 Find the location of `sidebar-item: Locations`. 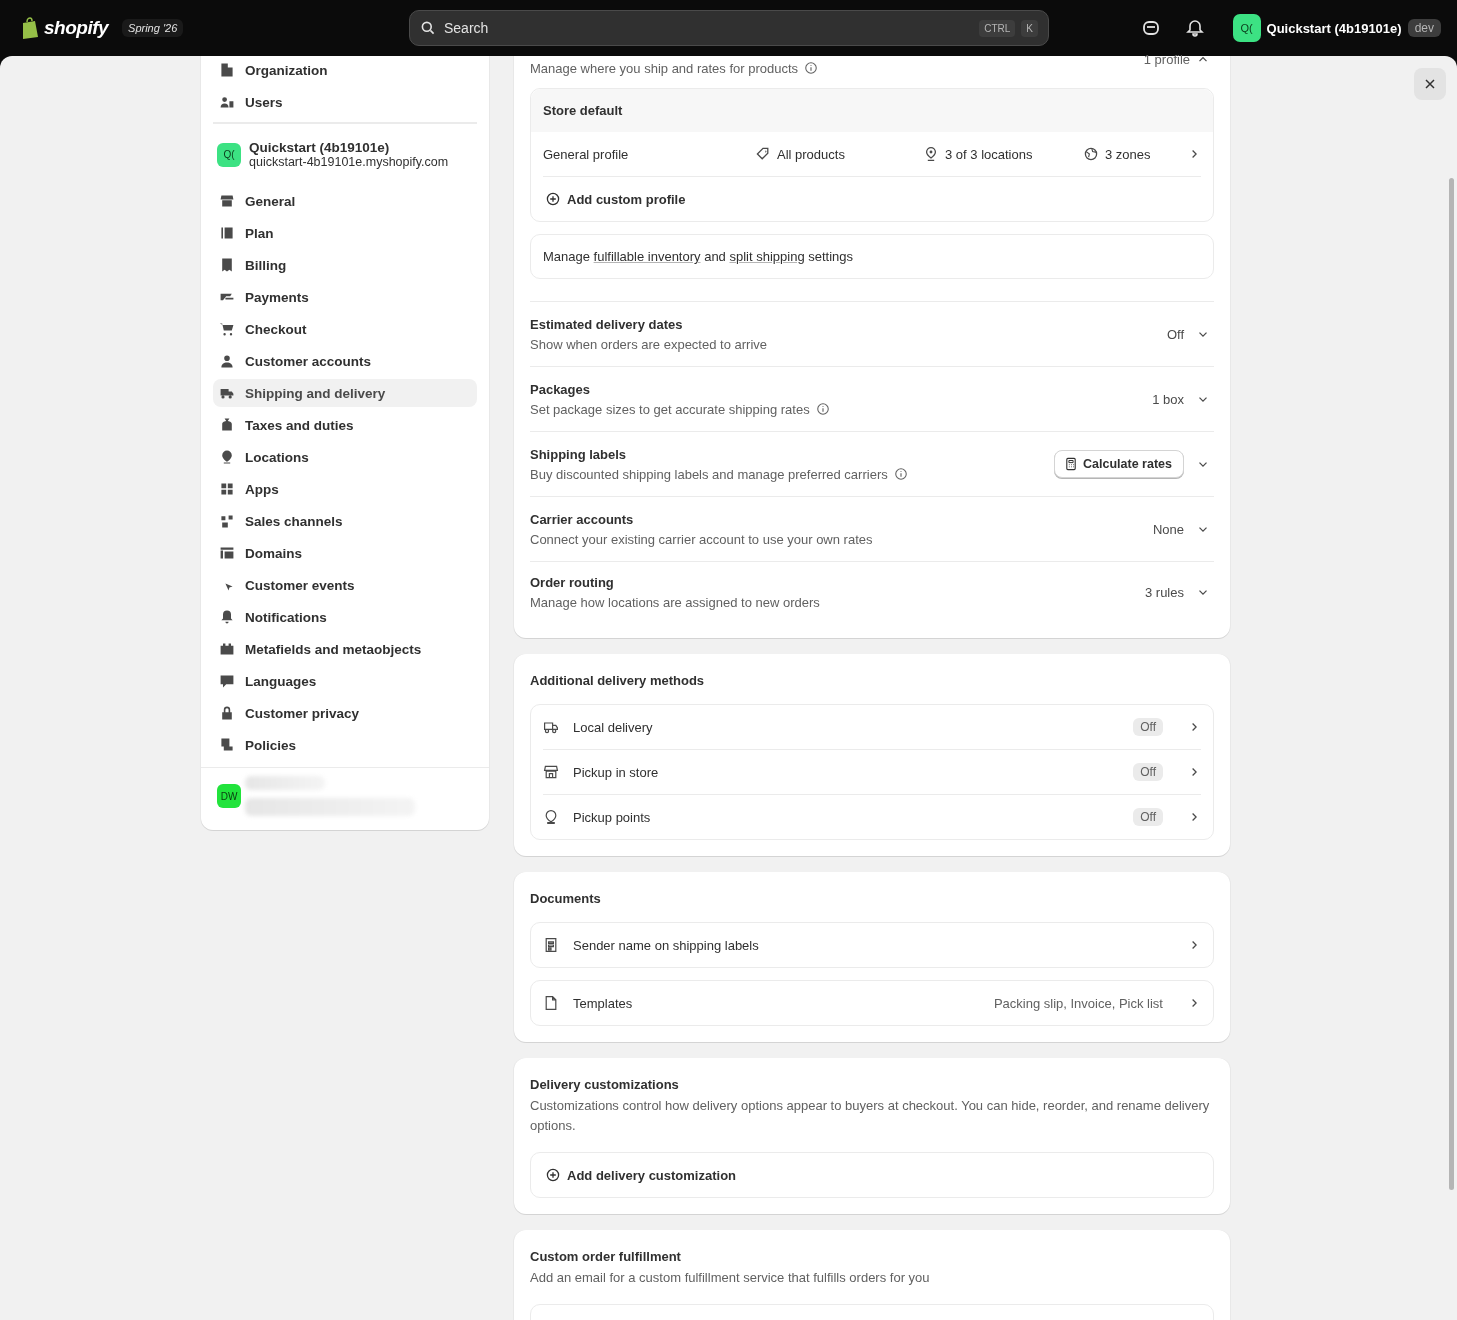

sidebar-item: Locations is located at coordinates (345, 457).